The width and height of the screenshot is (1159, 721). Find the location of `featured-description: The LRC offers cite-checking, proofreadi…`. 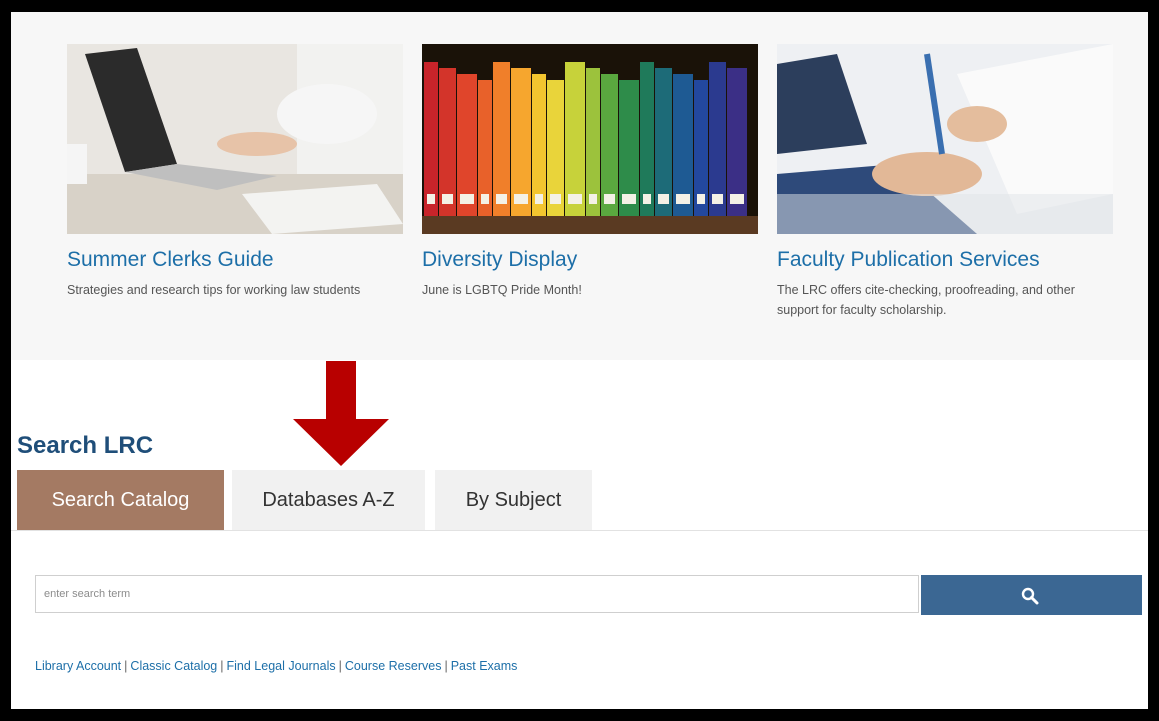

featured-description: The LRC offers cite-checking, proofreadi… is located at coordinates (926, 300).